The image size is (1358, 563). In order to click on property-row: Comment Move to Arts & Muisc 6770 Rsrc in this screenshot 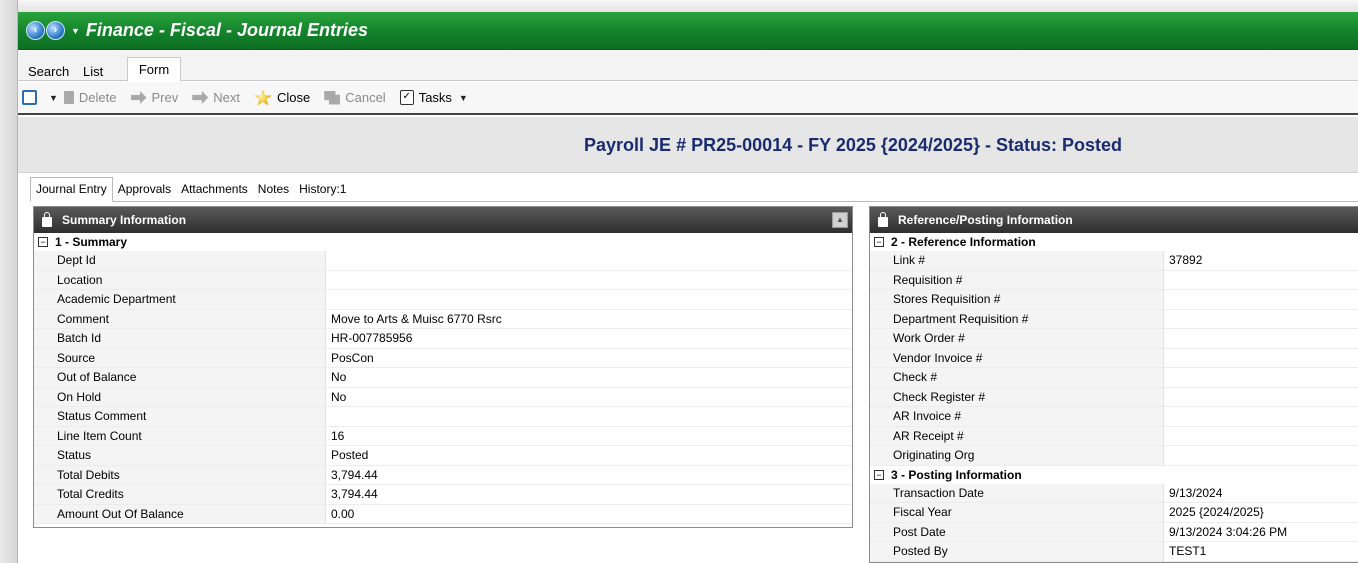, I will do `click(443, 319)`.